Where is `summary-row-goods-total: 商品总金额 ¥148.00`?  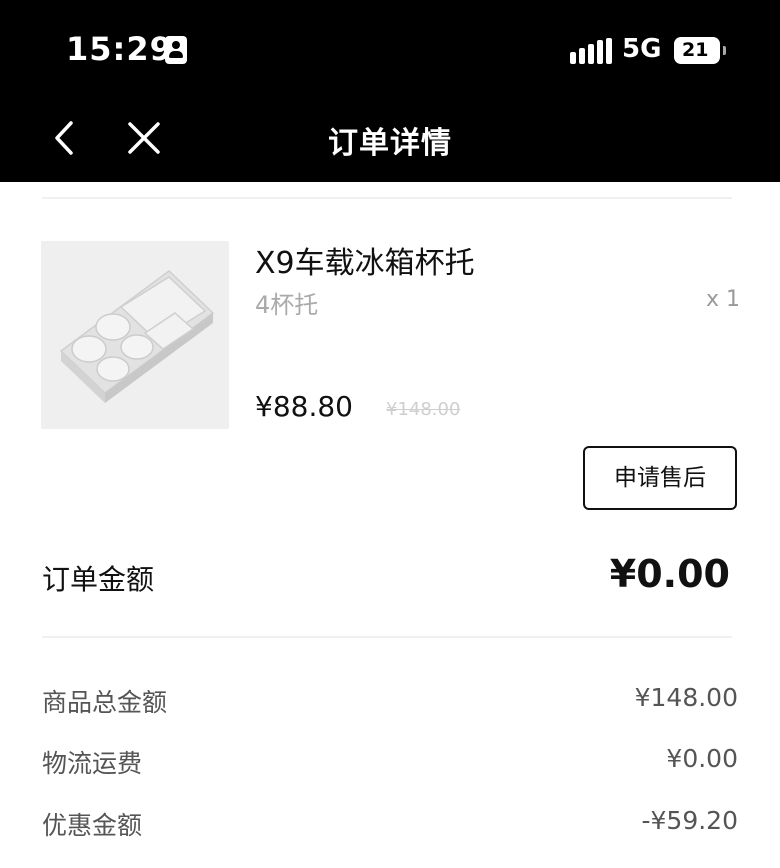 summary-row-goods-total: 商品总金额 ¥148.00 is located at coordinates (390, 701).